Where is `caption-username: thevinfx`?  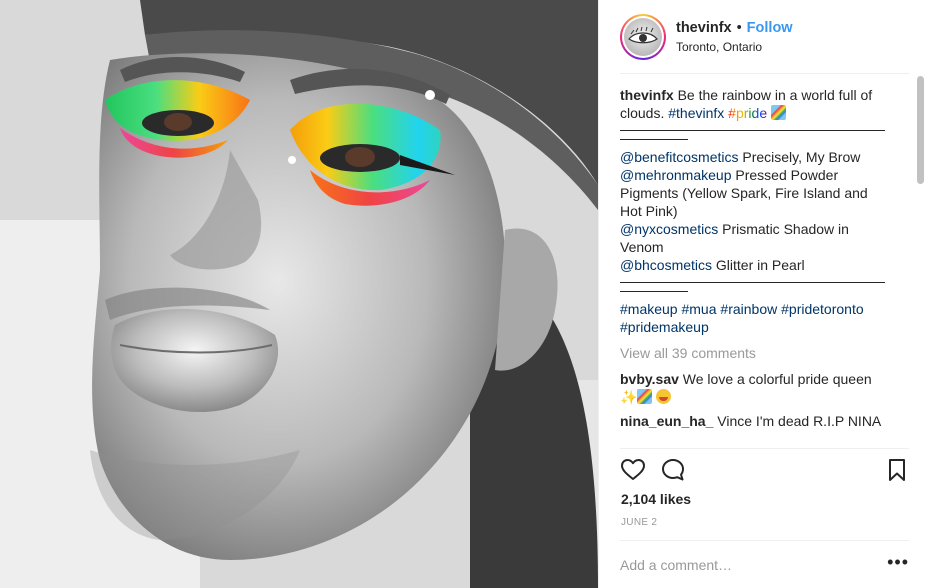
caption-username: thevinfx is located at coordinates (647, 95).